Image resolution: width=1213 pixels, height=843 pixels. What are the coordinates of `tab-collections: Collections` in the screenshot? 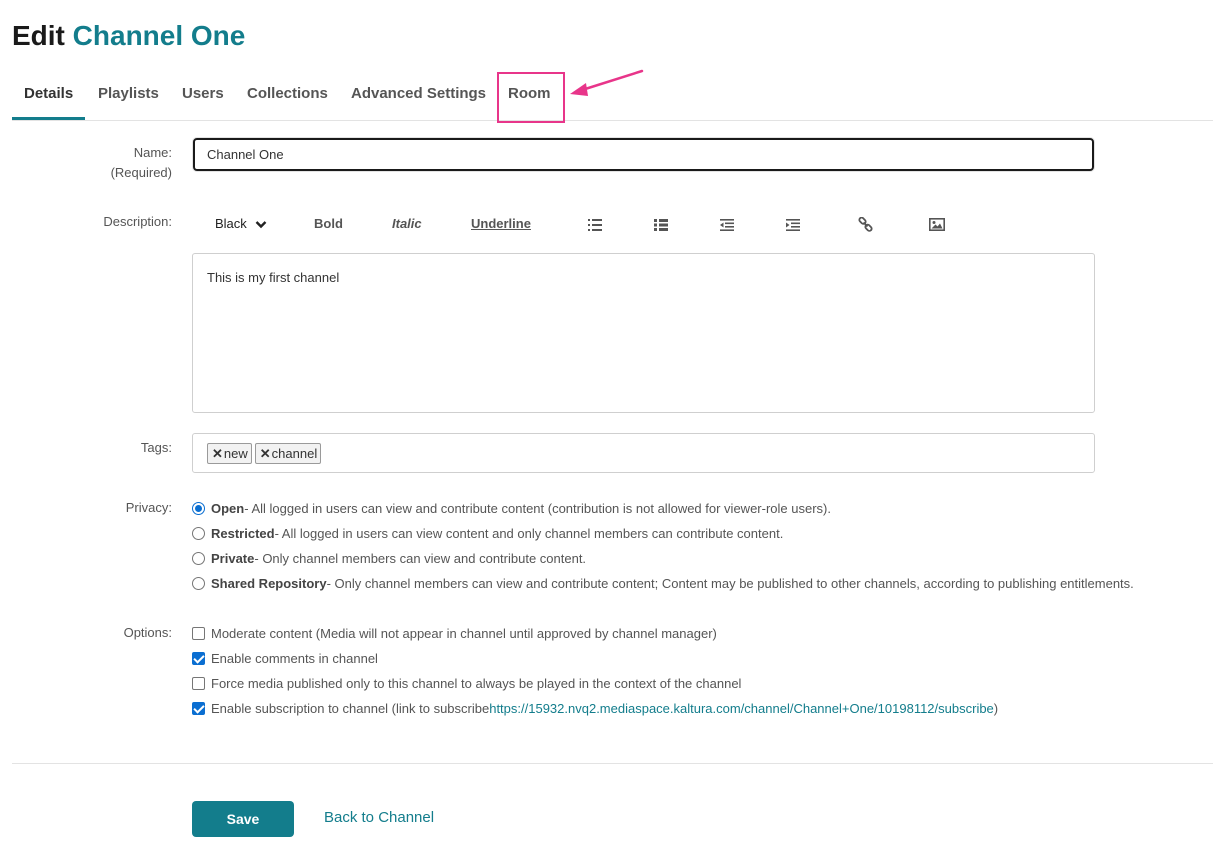 It's located at (287, 95).